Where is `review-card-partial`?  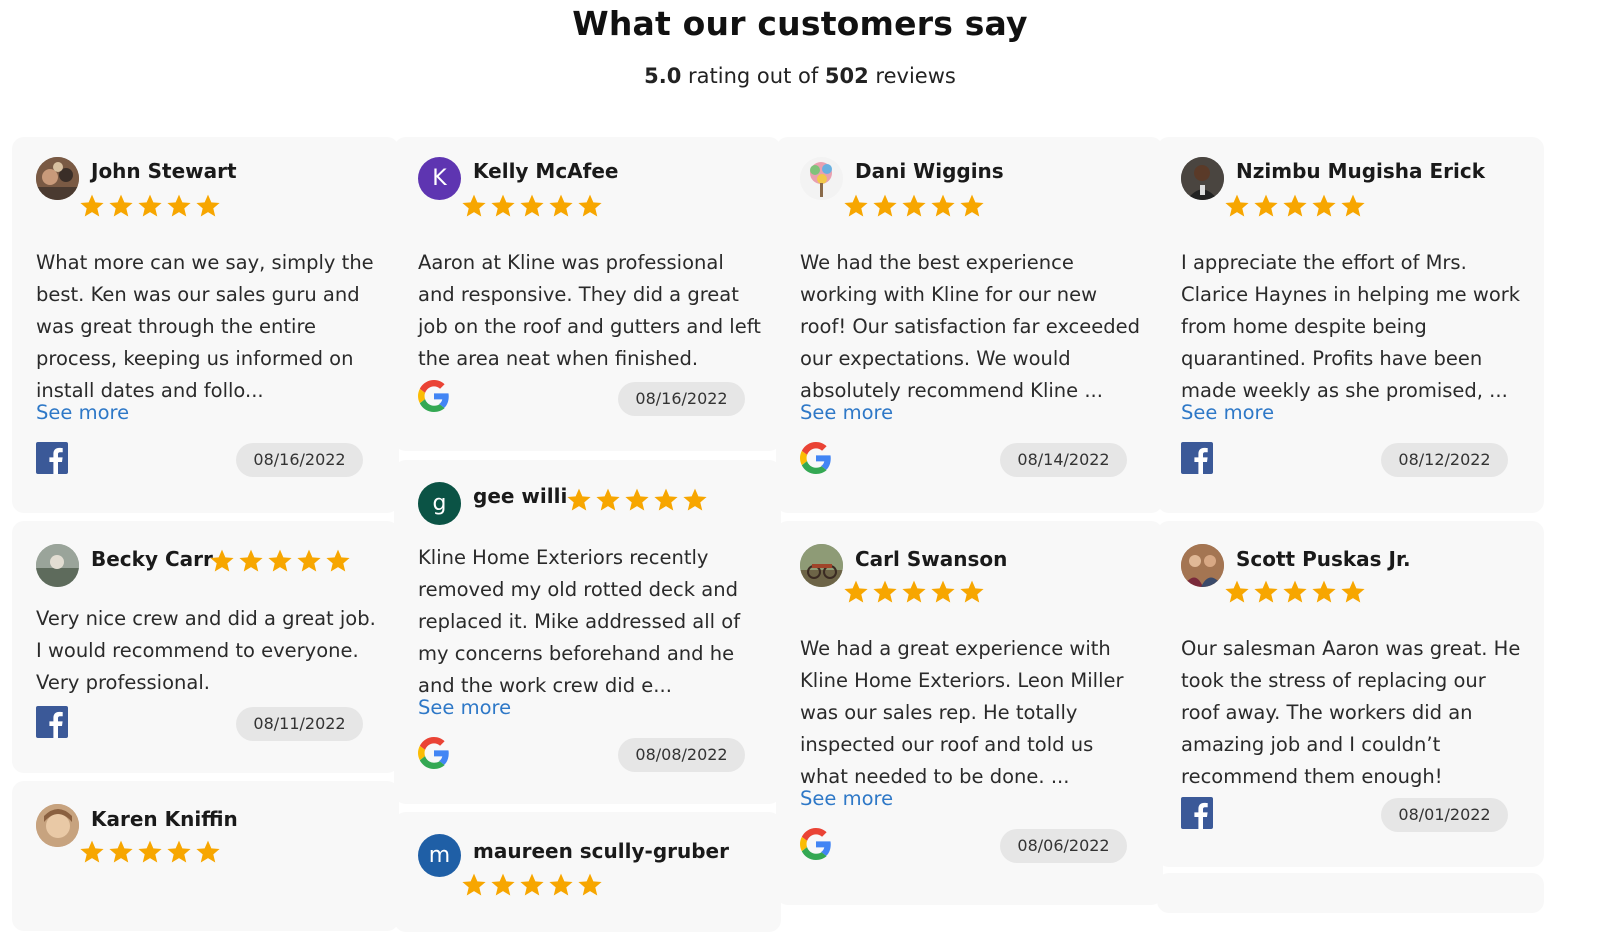 review-card-partial is located at coordinates (1350, 893).